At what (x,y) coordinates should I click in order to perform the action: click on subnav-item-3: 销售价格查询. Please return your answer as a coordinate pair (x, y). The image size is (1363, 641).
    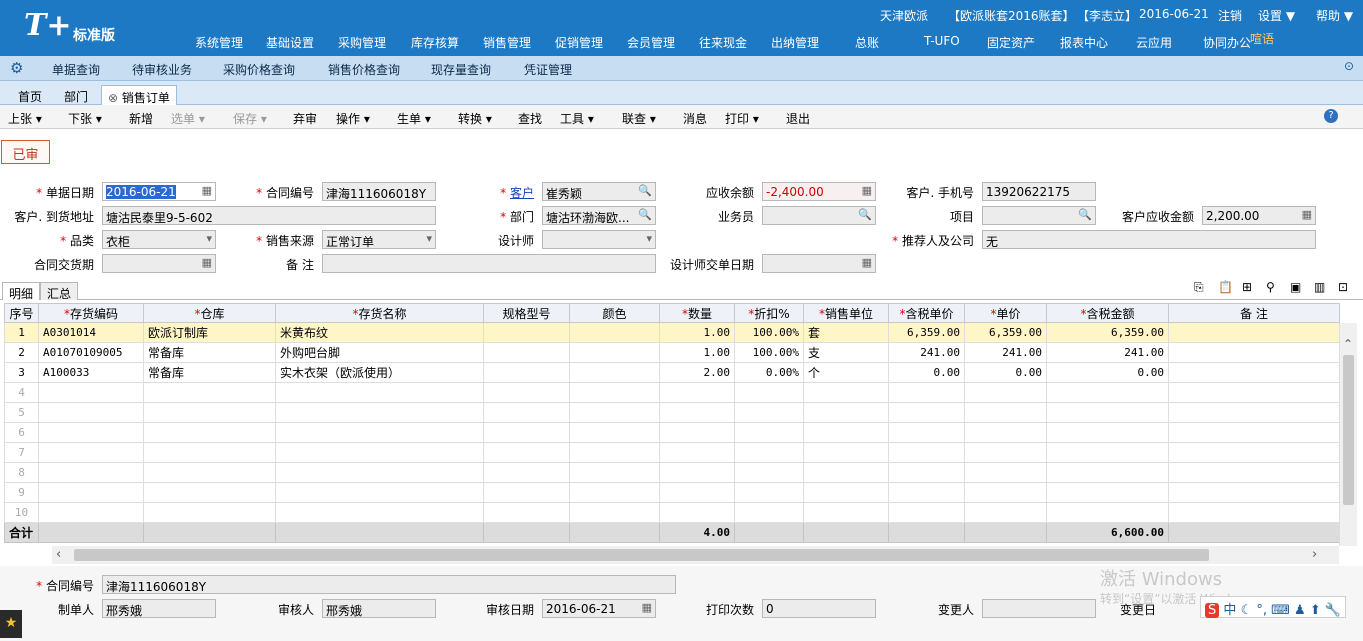
    Looking at the image, I should click on (364, 69).